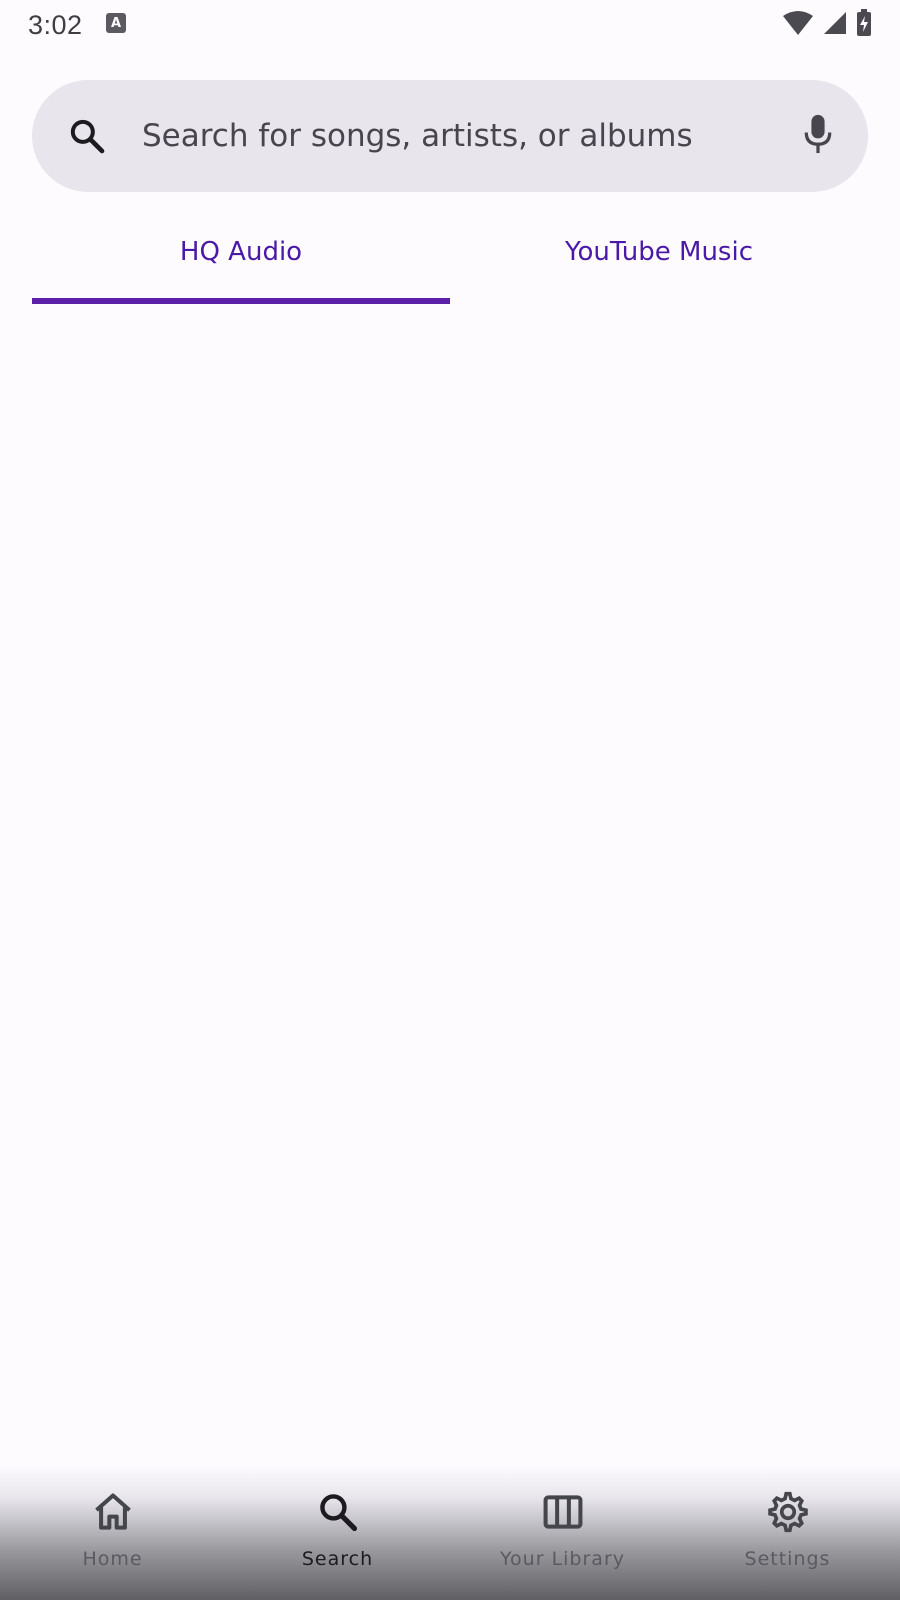  Describe the element at coordinates (113, 1514) in the screenshot. I see `home-icon` at that location.